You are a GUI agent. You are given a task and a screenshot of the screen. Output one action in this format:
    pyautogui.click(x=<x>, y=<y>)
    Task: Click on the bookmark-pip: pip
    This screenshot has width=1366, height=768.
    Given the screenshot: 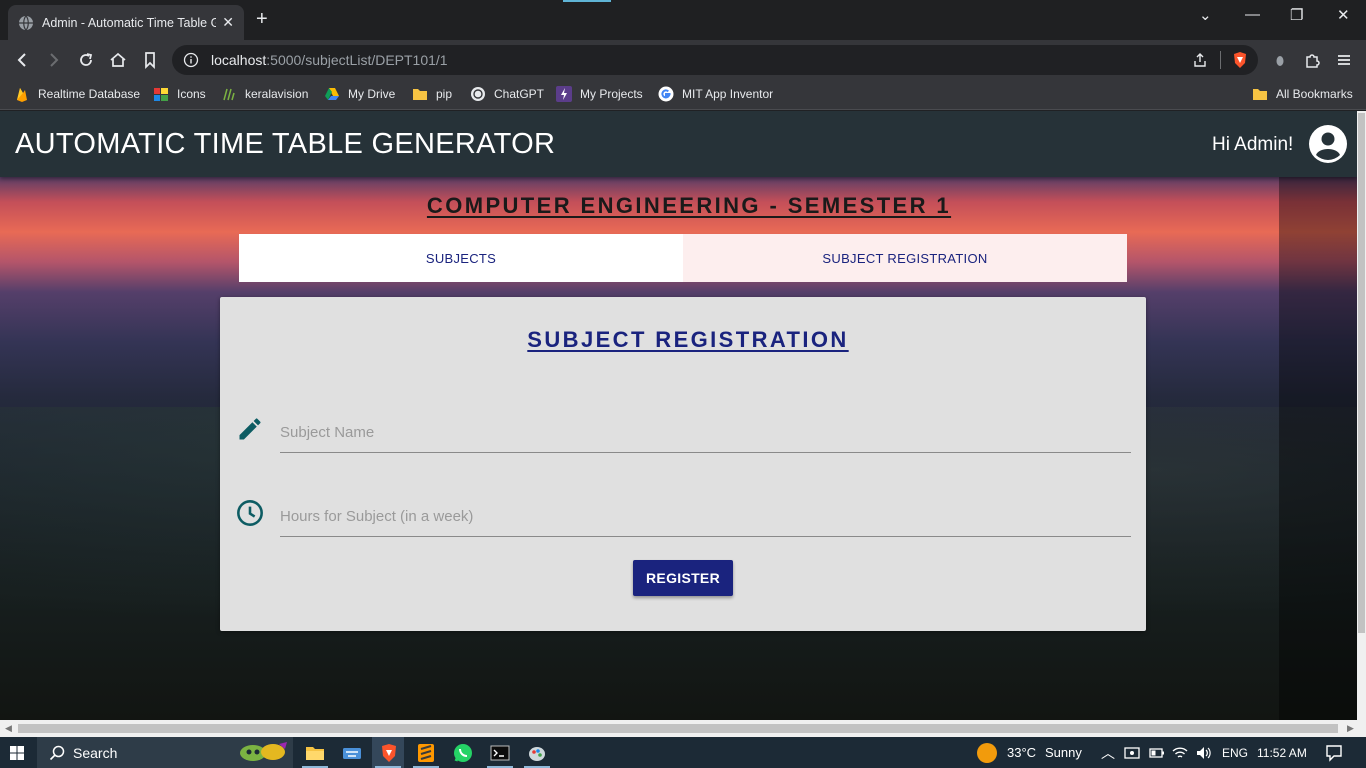 What is the action you would take?
    pyautogui.click(x=432, y=94)
    